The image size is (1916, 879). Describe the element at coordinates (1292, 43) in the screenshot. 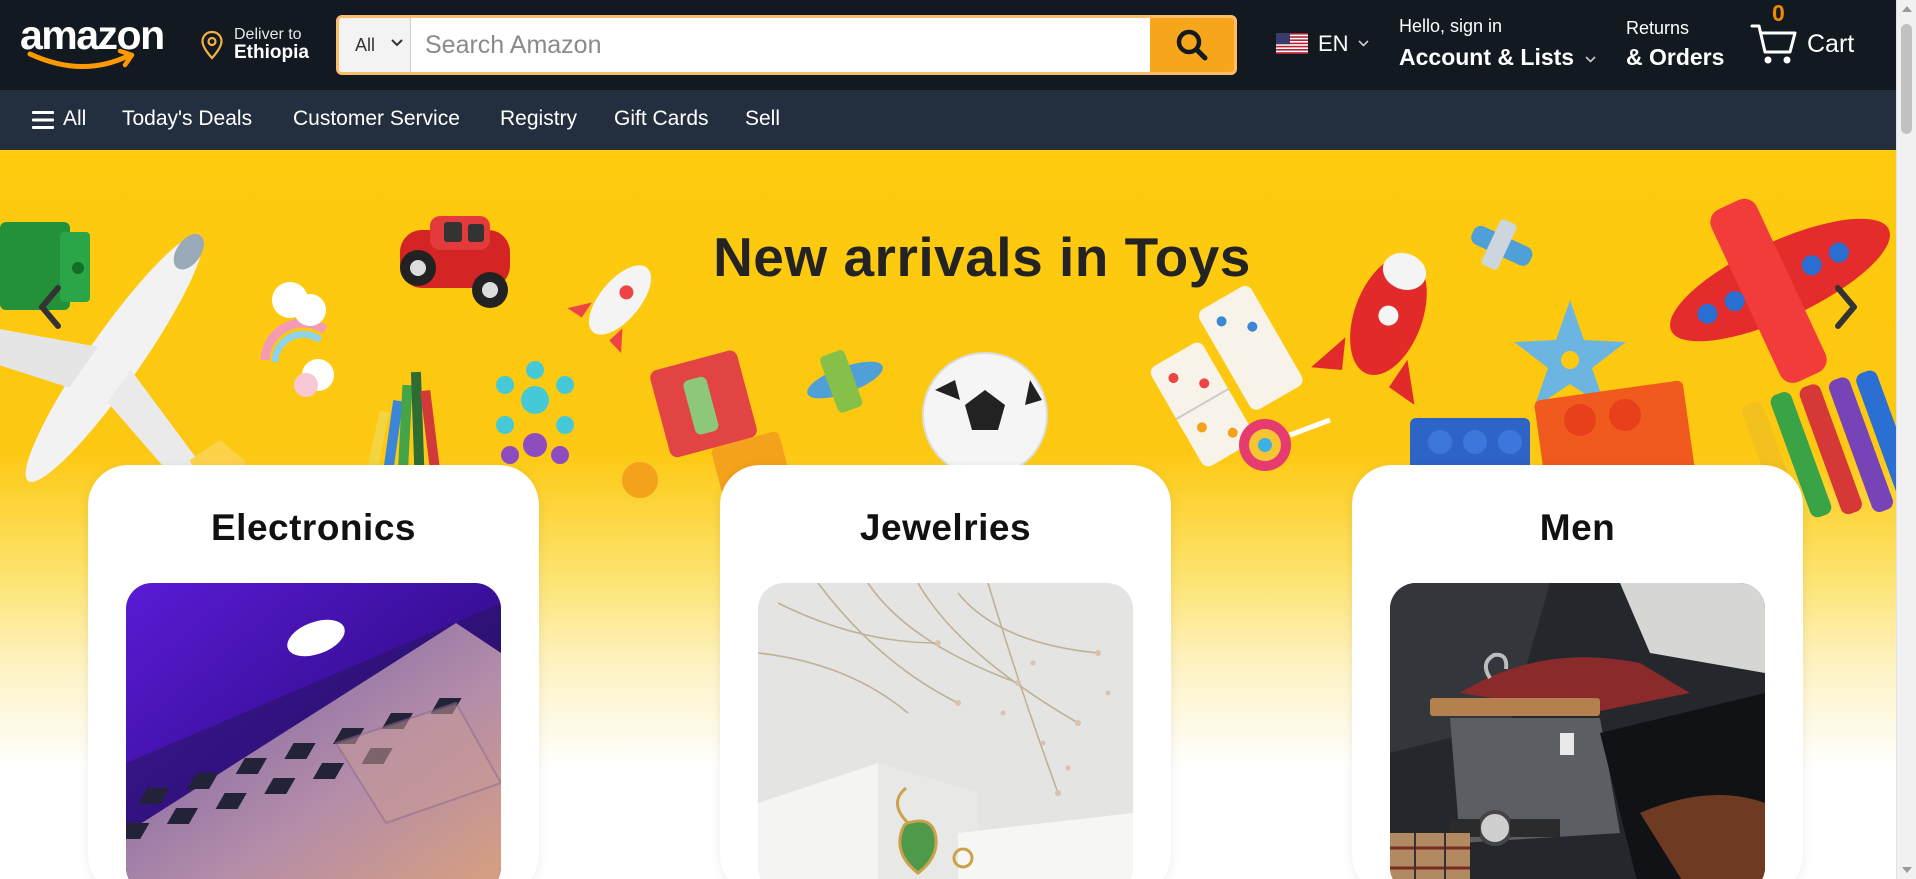

I see `us-flag-icon` at that location.